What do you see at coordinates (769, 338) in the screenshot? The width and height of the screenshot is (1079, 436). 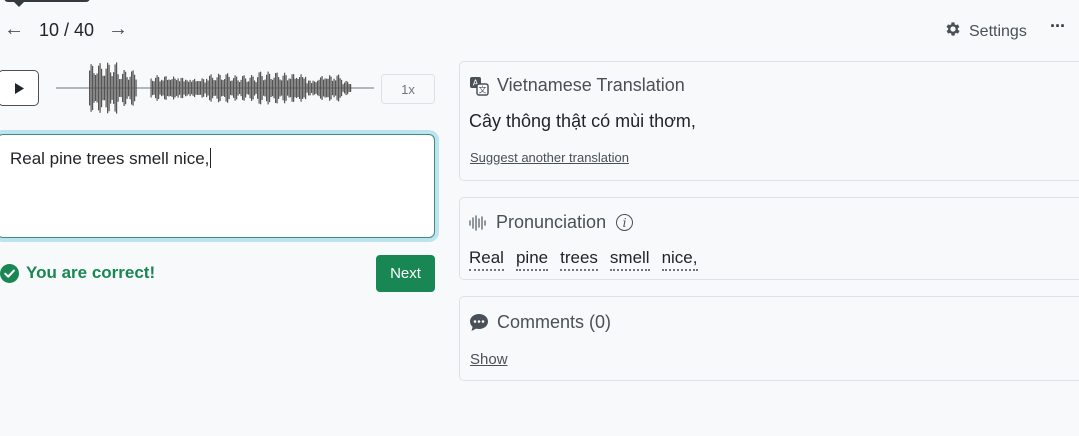 I see `comments-card: Comments (0) Show` at bounding box center [769, 338].